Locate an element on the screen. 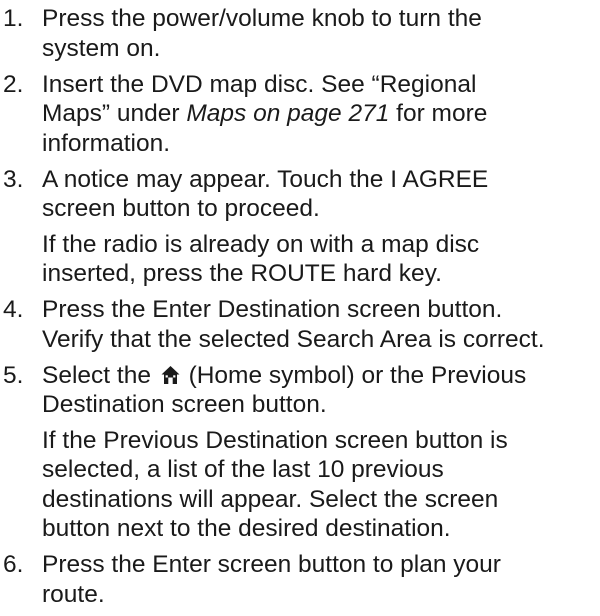 The height and width of the screenshot is (616, 600). home-icon is located at coordinates (170, 374).